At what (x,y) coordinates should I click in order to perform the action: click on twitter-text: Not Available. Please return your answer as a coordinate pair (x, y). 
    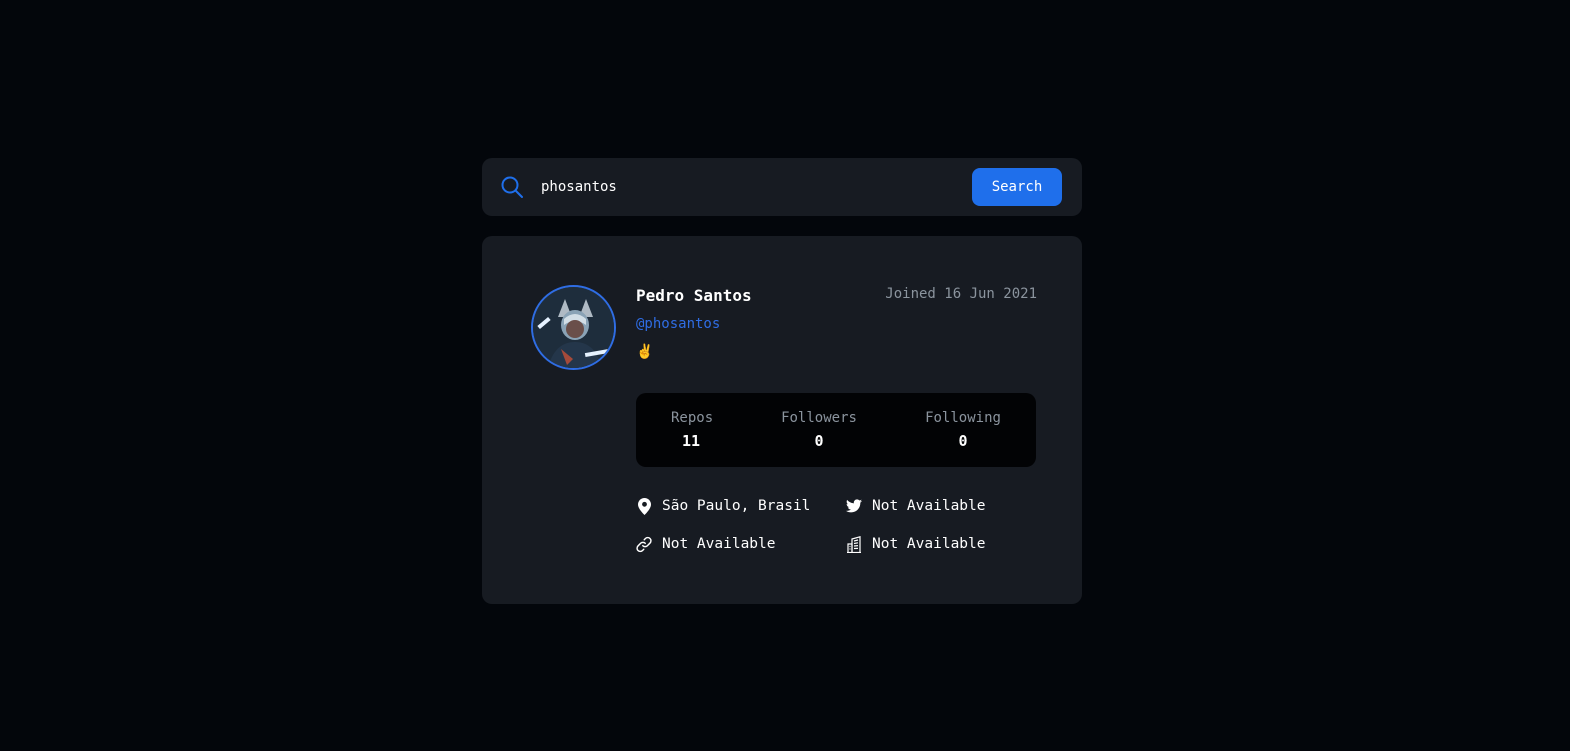
    Looking at the image, I should click on (929, 506).